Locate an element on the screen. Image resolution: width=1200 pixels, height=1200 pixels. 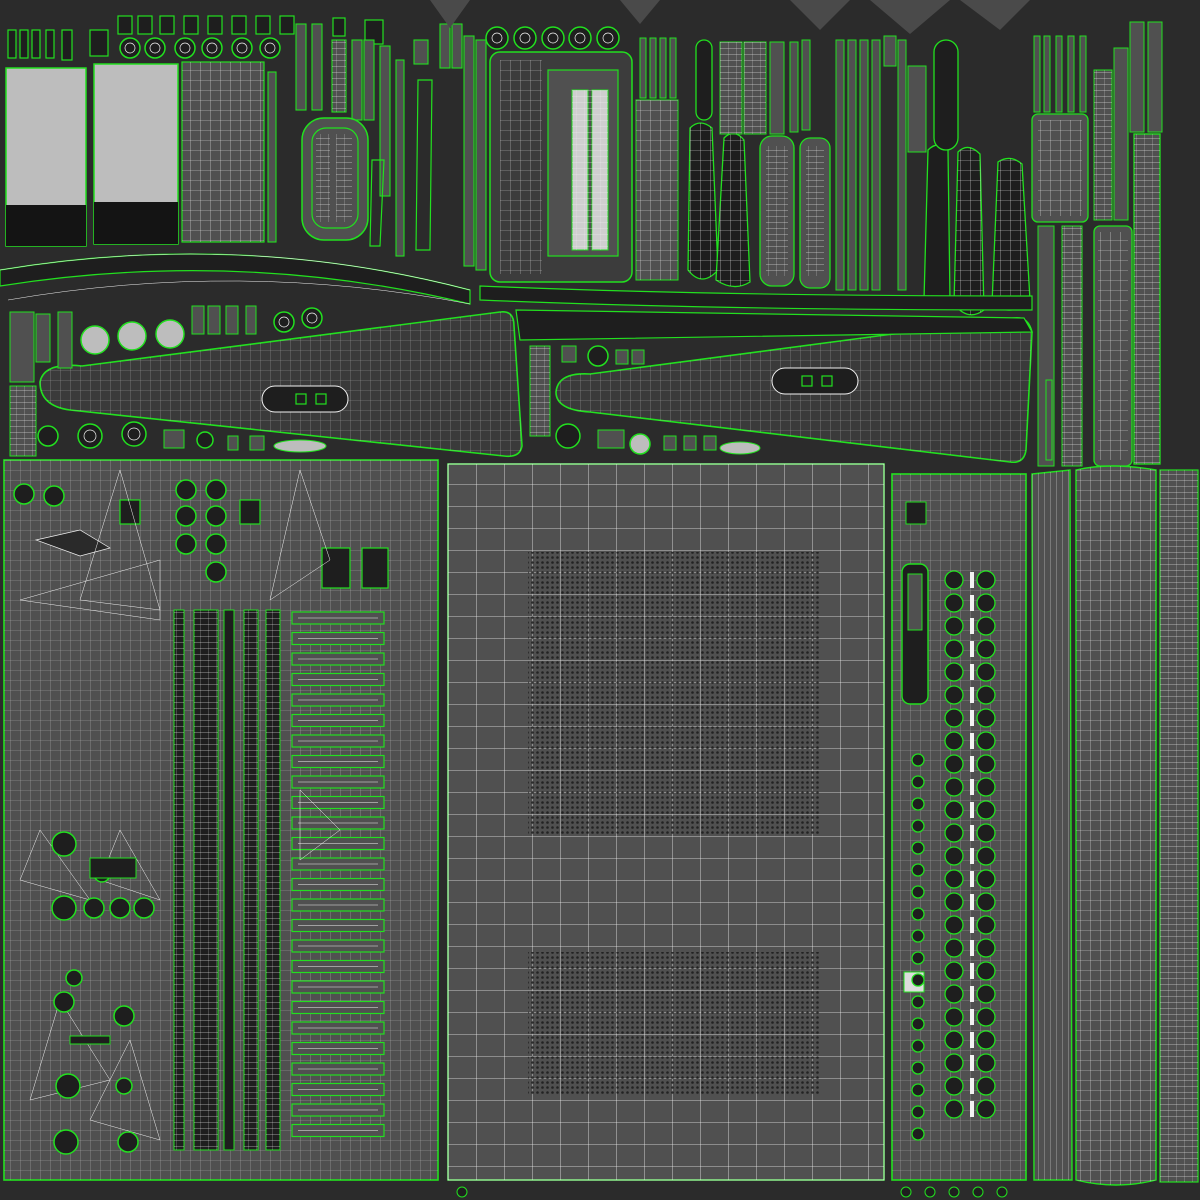
grille-dots-upper is located at coordinates (674, 694).